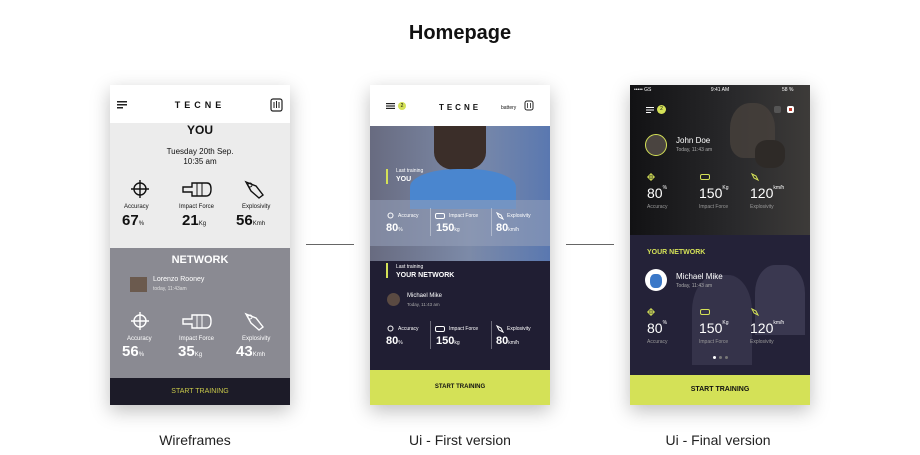 This screenshot has height=455, width=920. What do you see at coordinates (404, 179) in the screenshot?
I see `you-label: YOU` at bounding box center [404, 179].